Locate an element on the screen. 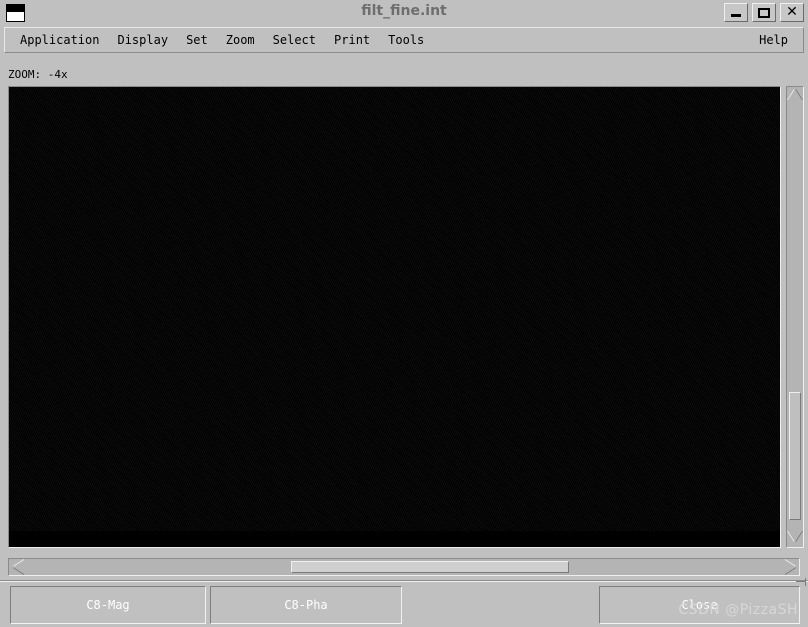 The width and height of the screenshot is (808, 627). menu-item-select: Select is located at coordinates (294, 40).